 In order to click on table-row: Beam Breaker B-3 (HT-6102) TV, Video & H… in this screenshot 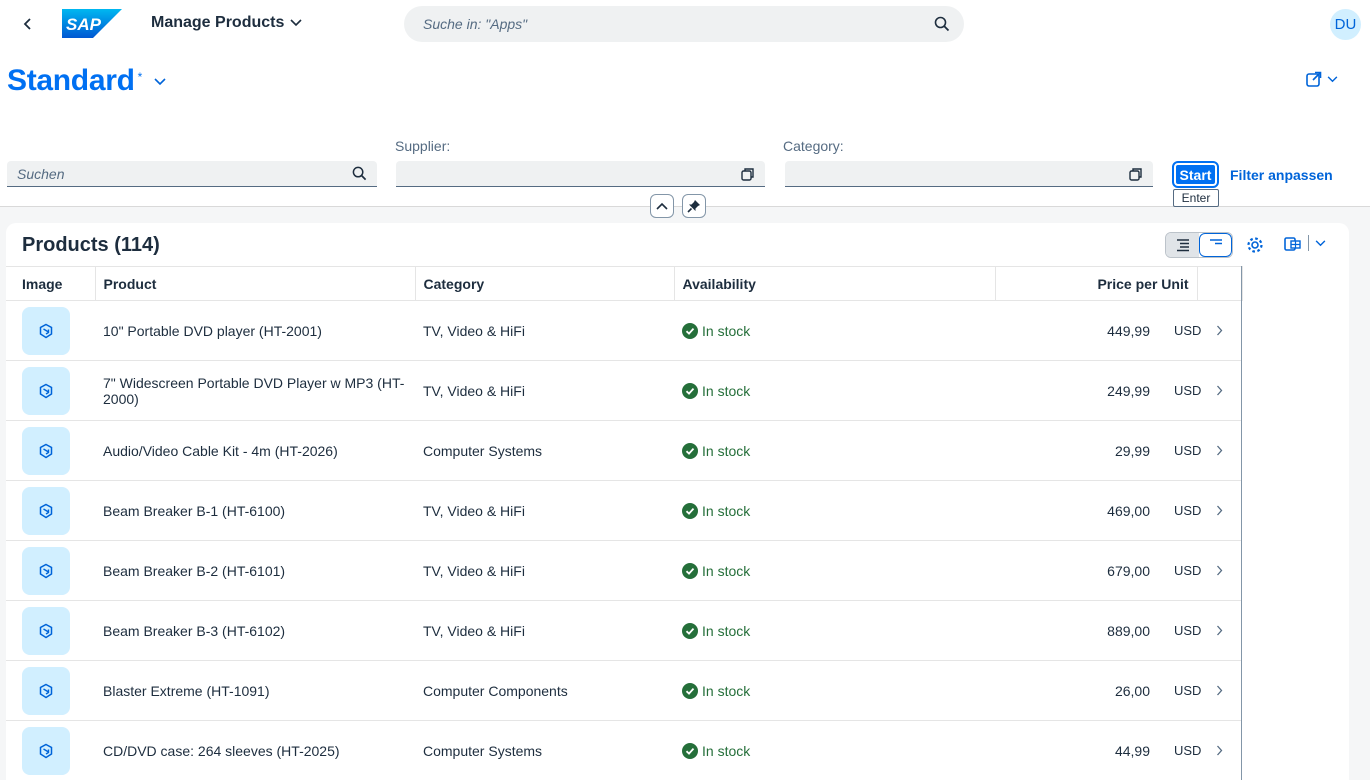, I will do `click(624, 630)`.